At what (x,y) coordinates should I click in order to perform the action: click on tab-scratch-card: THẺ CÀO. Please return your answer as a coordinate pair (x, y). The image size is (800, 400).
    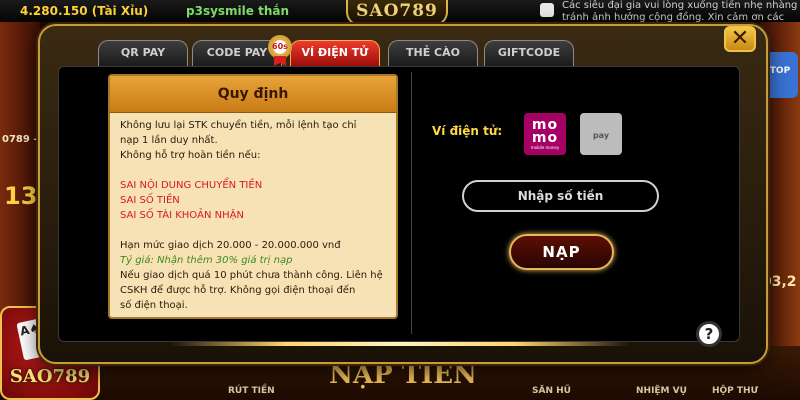
    Looking at the image, I should click on (433, 53).